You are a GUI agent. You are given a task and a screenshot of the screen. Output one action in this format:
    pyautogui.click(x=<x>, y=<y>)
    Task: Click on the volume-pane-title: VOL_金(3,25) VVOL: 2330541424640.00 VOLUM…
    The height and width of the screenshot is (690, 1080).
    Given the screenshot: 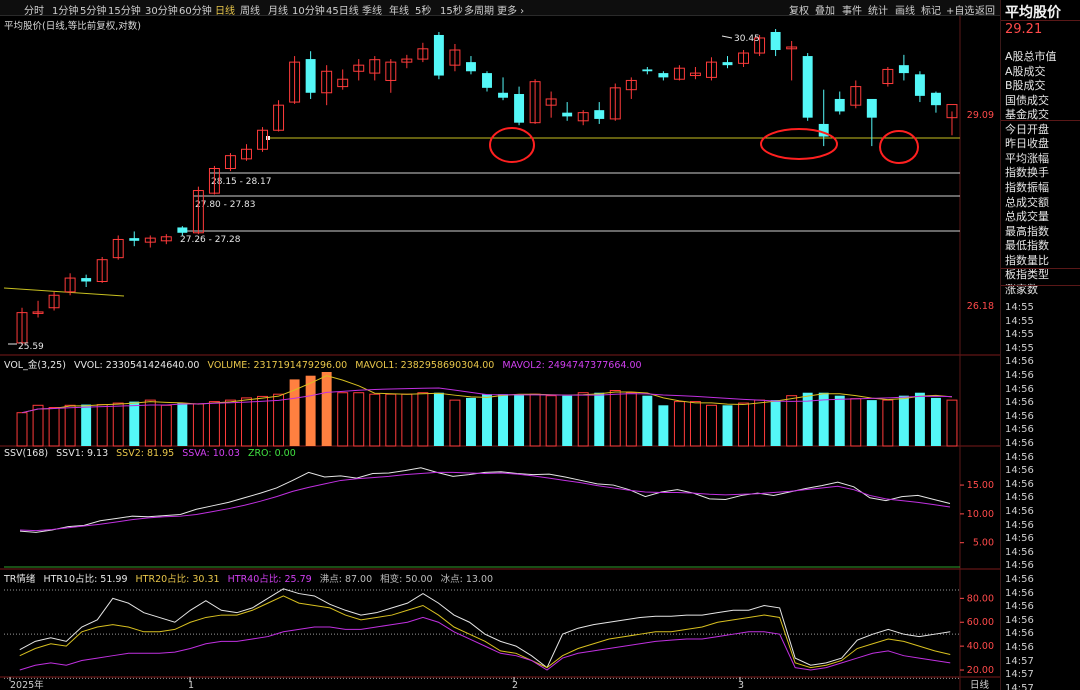 What is the action you would take?
    pyautogui.click(x=325, y=364)
    